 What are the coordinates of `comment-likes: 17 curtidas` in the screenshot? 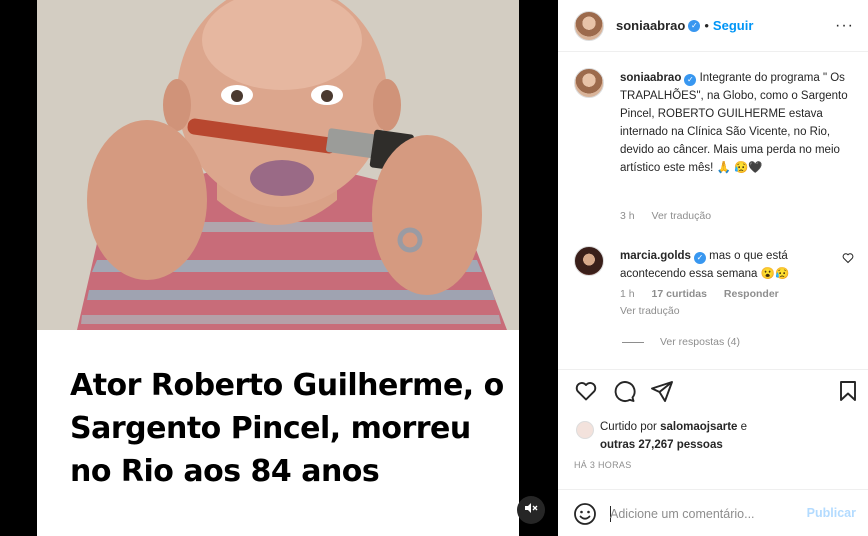 It's located at (679, 294).